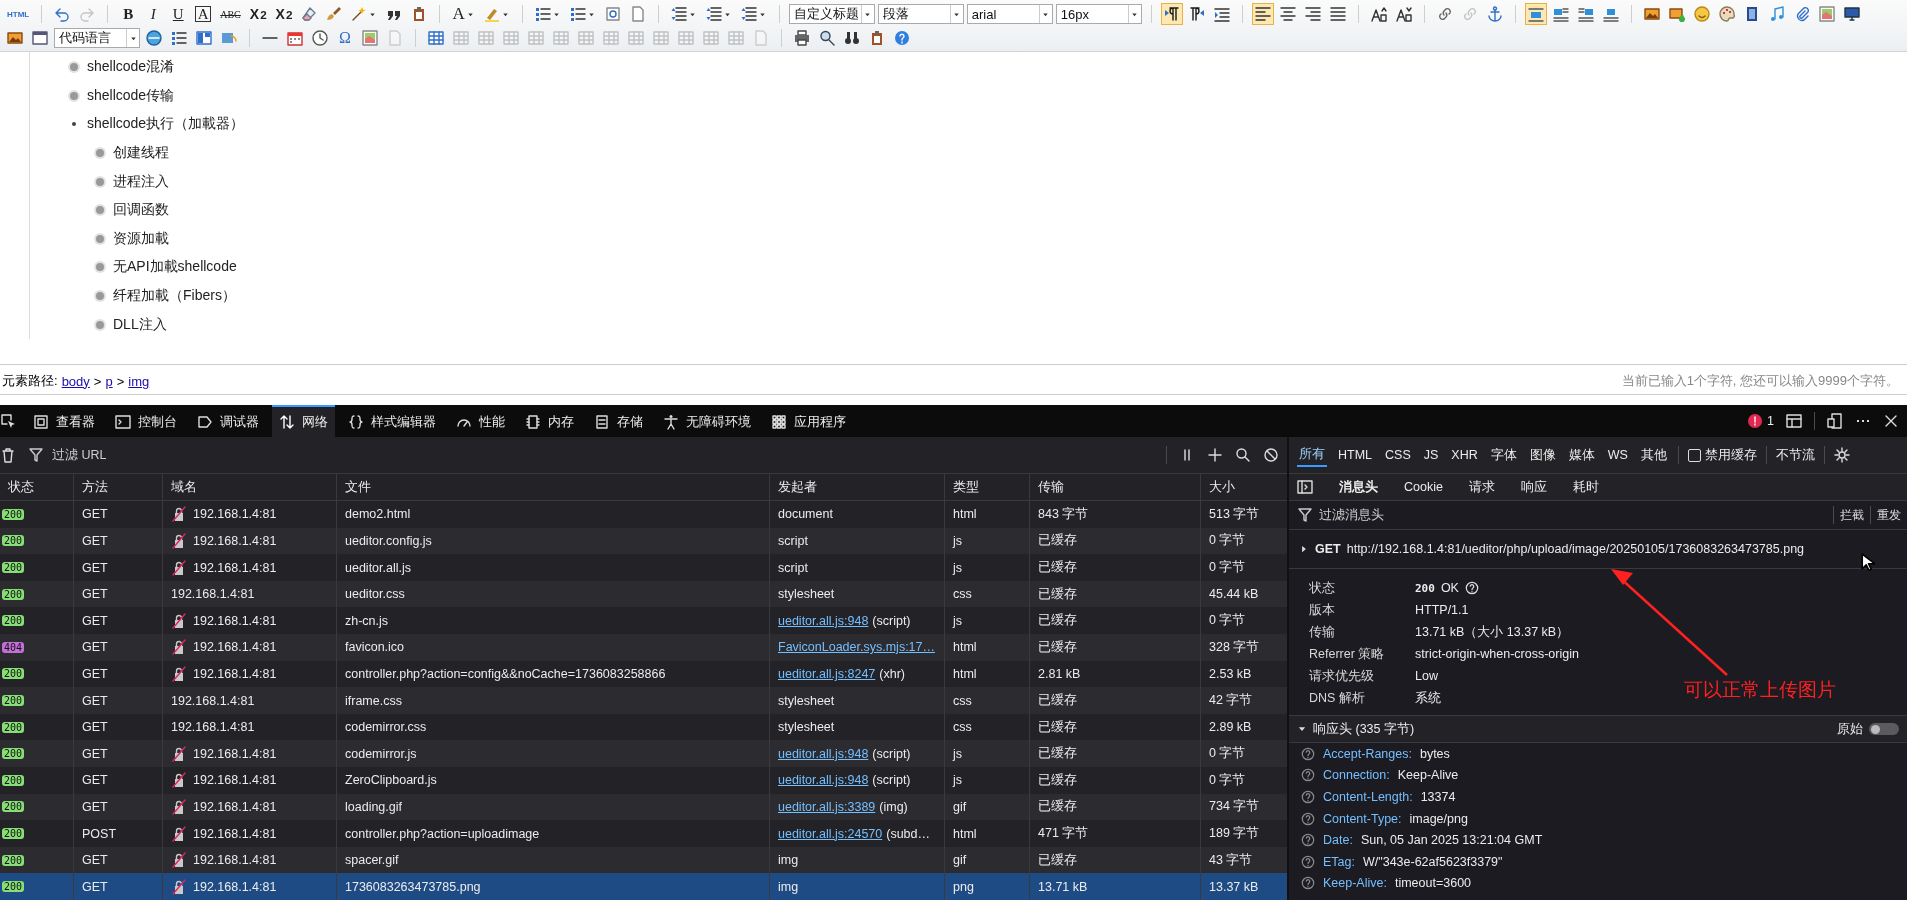 The width and height of the screenshot is (1907, 900). Describe the element at coordinates (128, 14) in the screenshot. I see `toolbar-button: B` at that location.